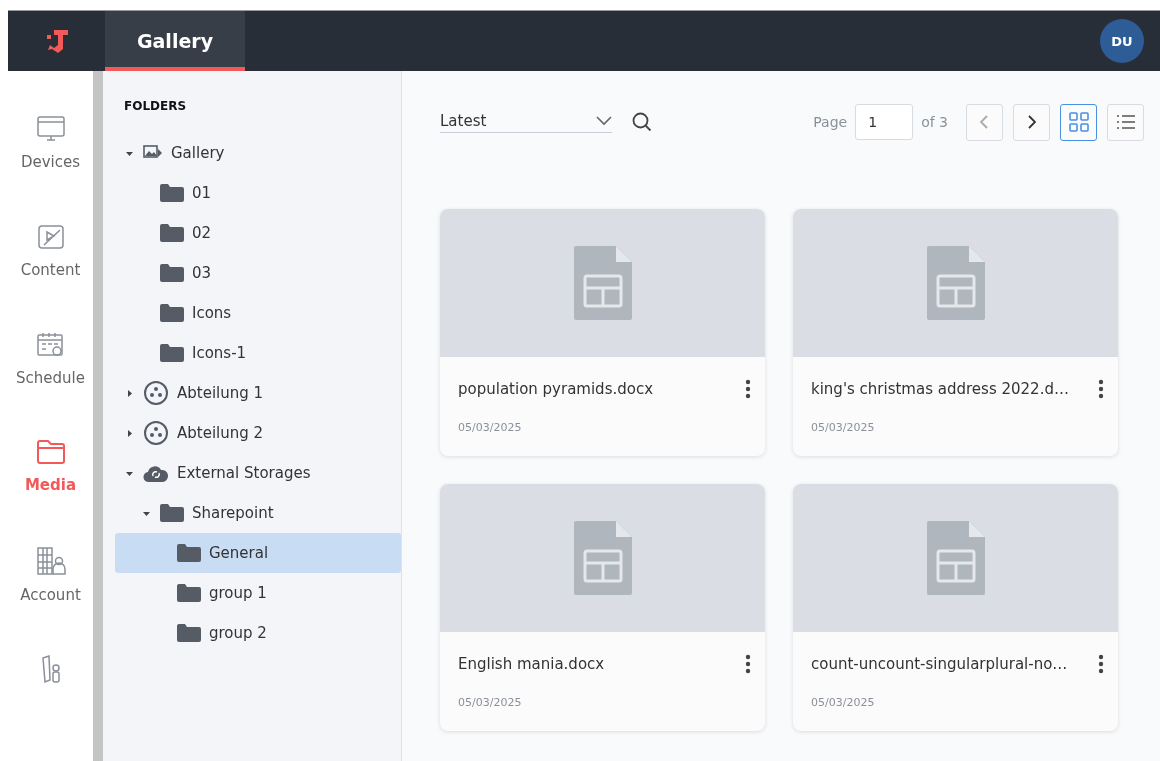 This screenshot has width=1160, height=761. I want to click on folder-tree-item: 01, so click(258, 193).